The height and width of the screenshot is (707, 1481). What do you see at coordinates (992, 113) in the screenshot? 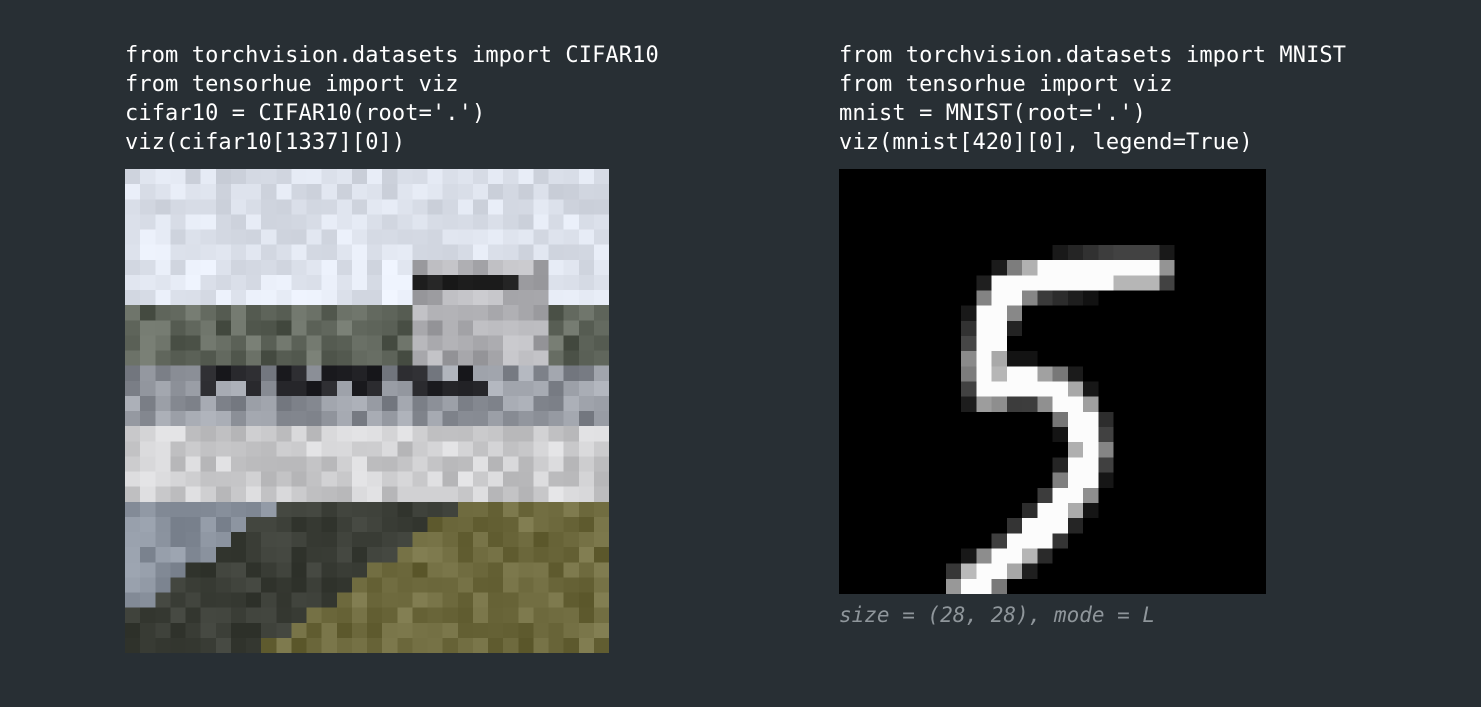
I see `code-line: mnist = MNIST(root='.')` at bounding box center [992, 113].